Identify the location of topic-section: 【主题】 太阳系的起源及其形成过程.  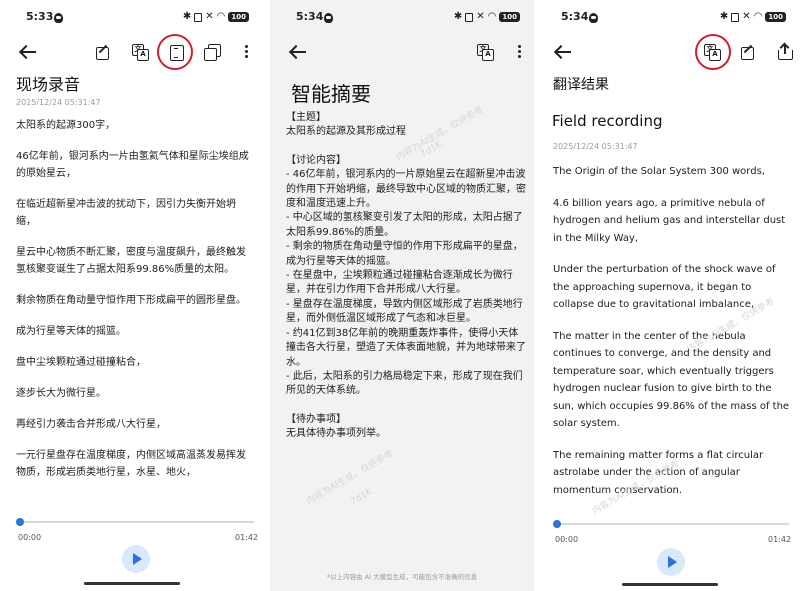
(406, 125).